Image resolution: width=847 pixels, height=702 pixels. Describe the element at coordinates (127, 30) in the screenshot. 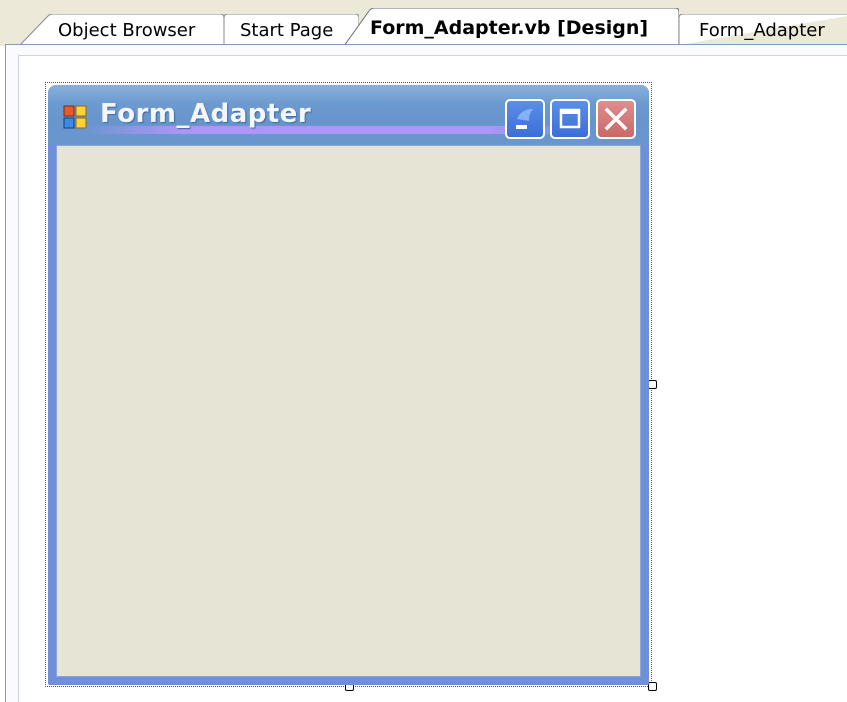

I see `tab-label: Object Browser` at that location.